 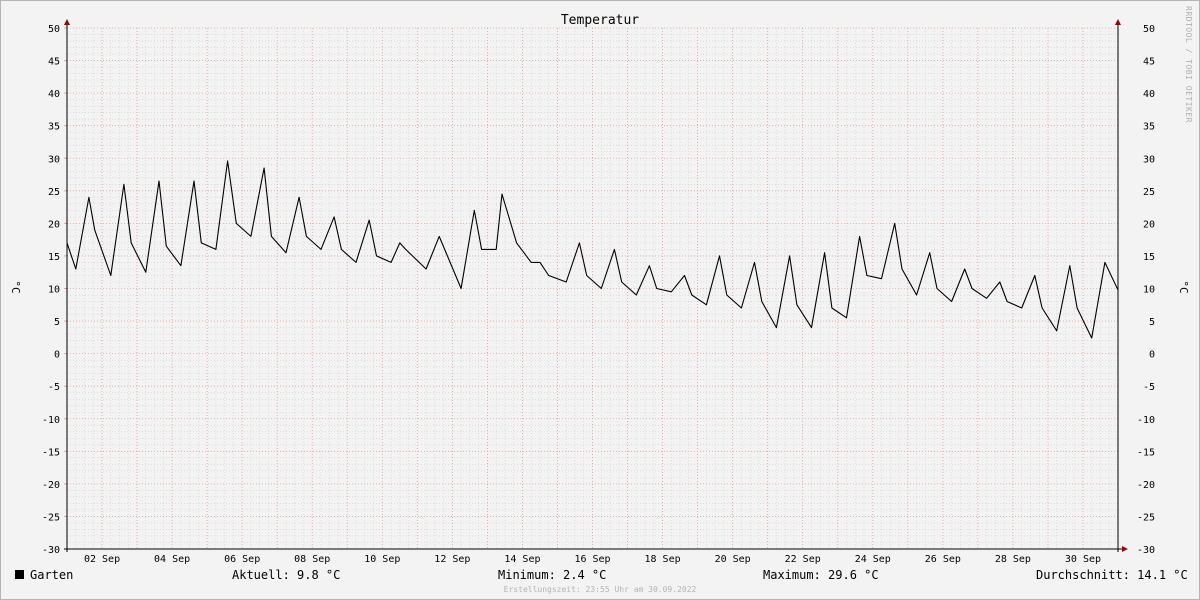 What do you see at coordinates (821, 575) in the screenshot?
I see `stat-maximum: Maximum: 29.6 °C` at bounding box center [821, 575].